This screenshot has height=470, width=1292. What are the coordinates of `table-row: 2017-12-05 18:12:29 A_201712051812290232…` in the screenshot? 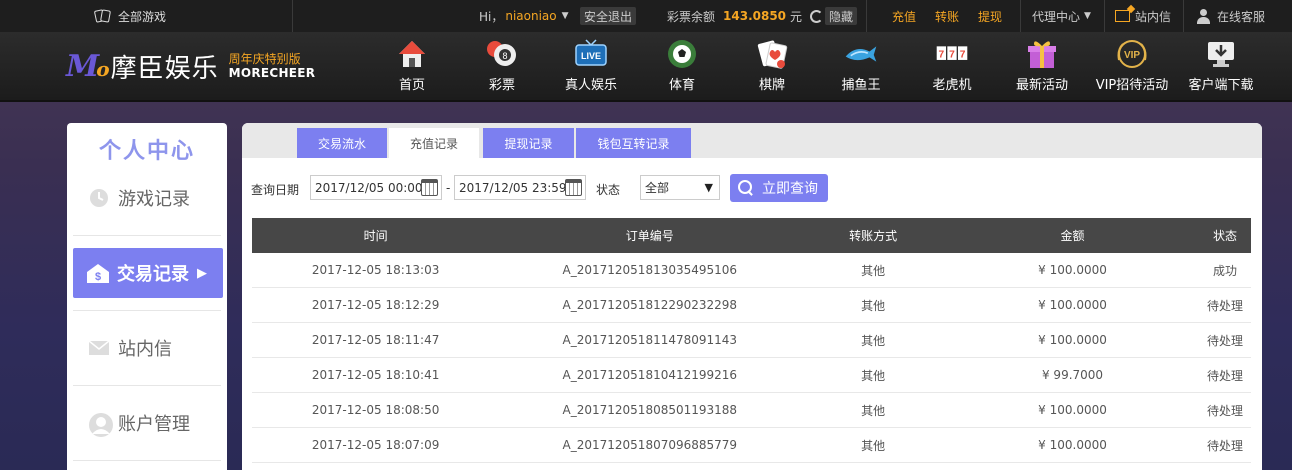 It's located at (751, 305).